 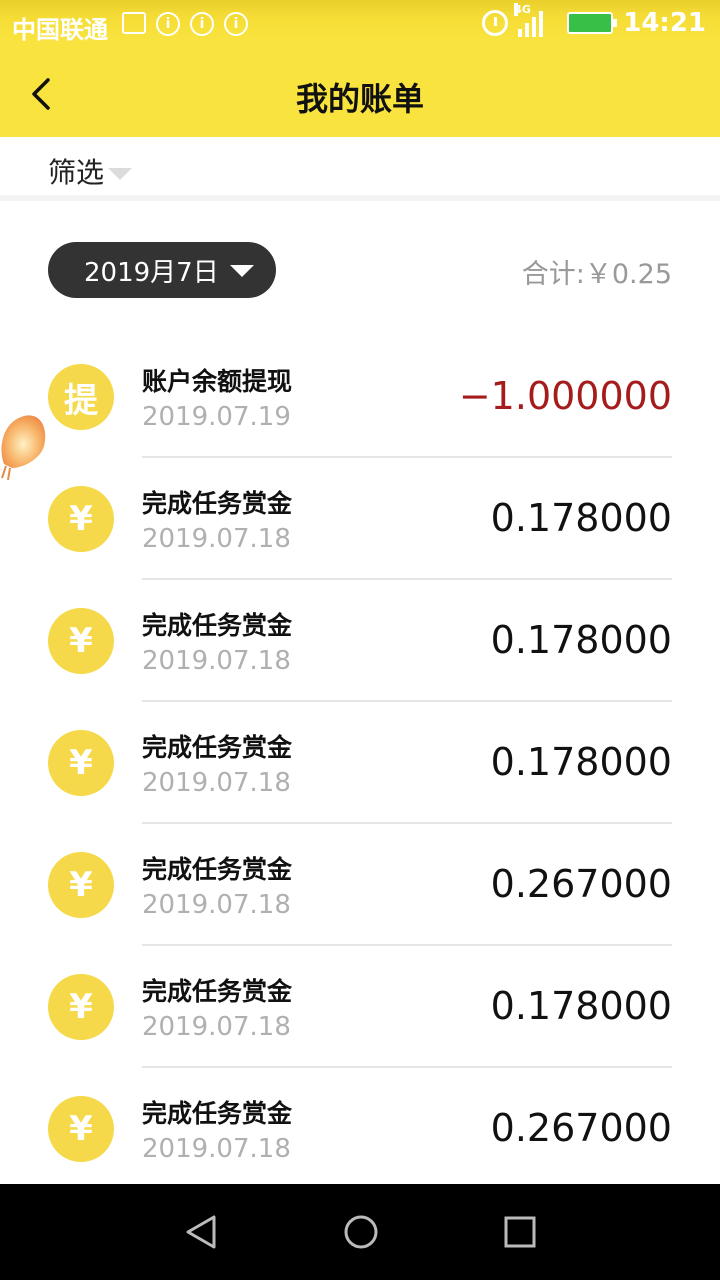 I want to click on withdraw-icon: 提, so click(x=81, y=397).